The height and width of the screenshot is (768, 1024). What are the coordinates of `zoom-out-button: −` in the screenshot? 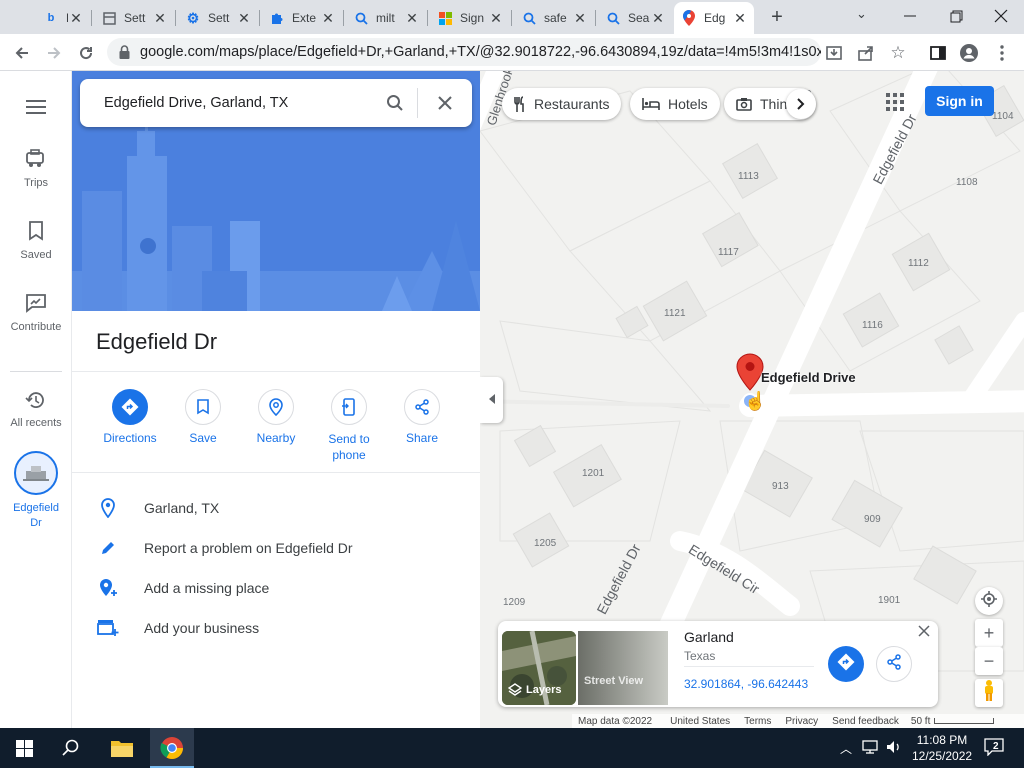 It's located at (989, 661).